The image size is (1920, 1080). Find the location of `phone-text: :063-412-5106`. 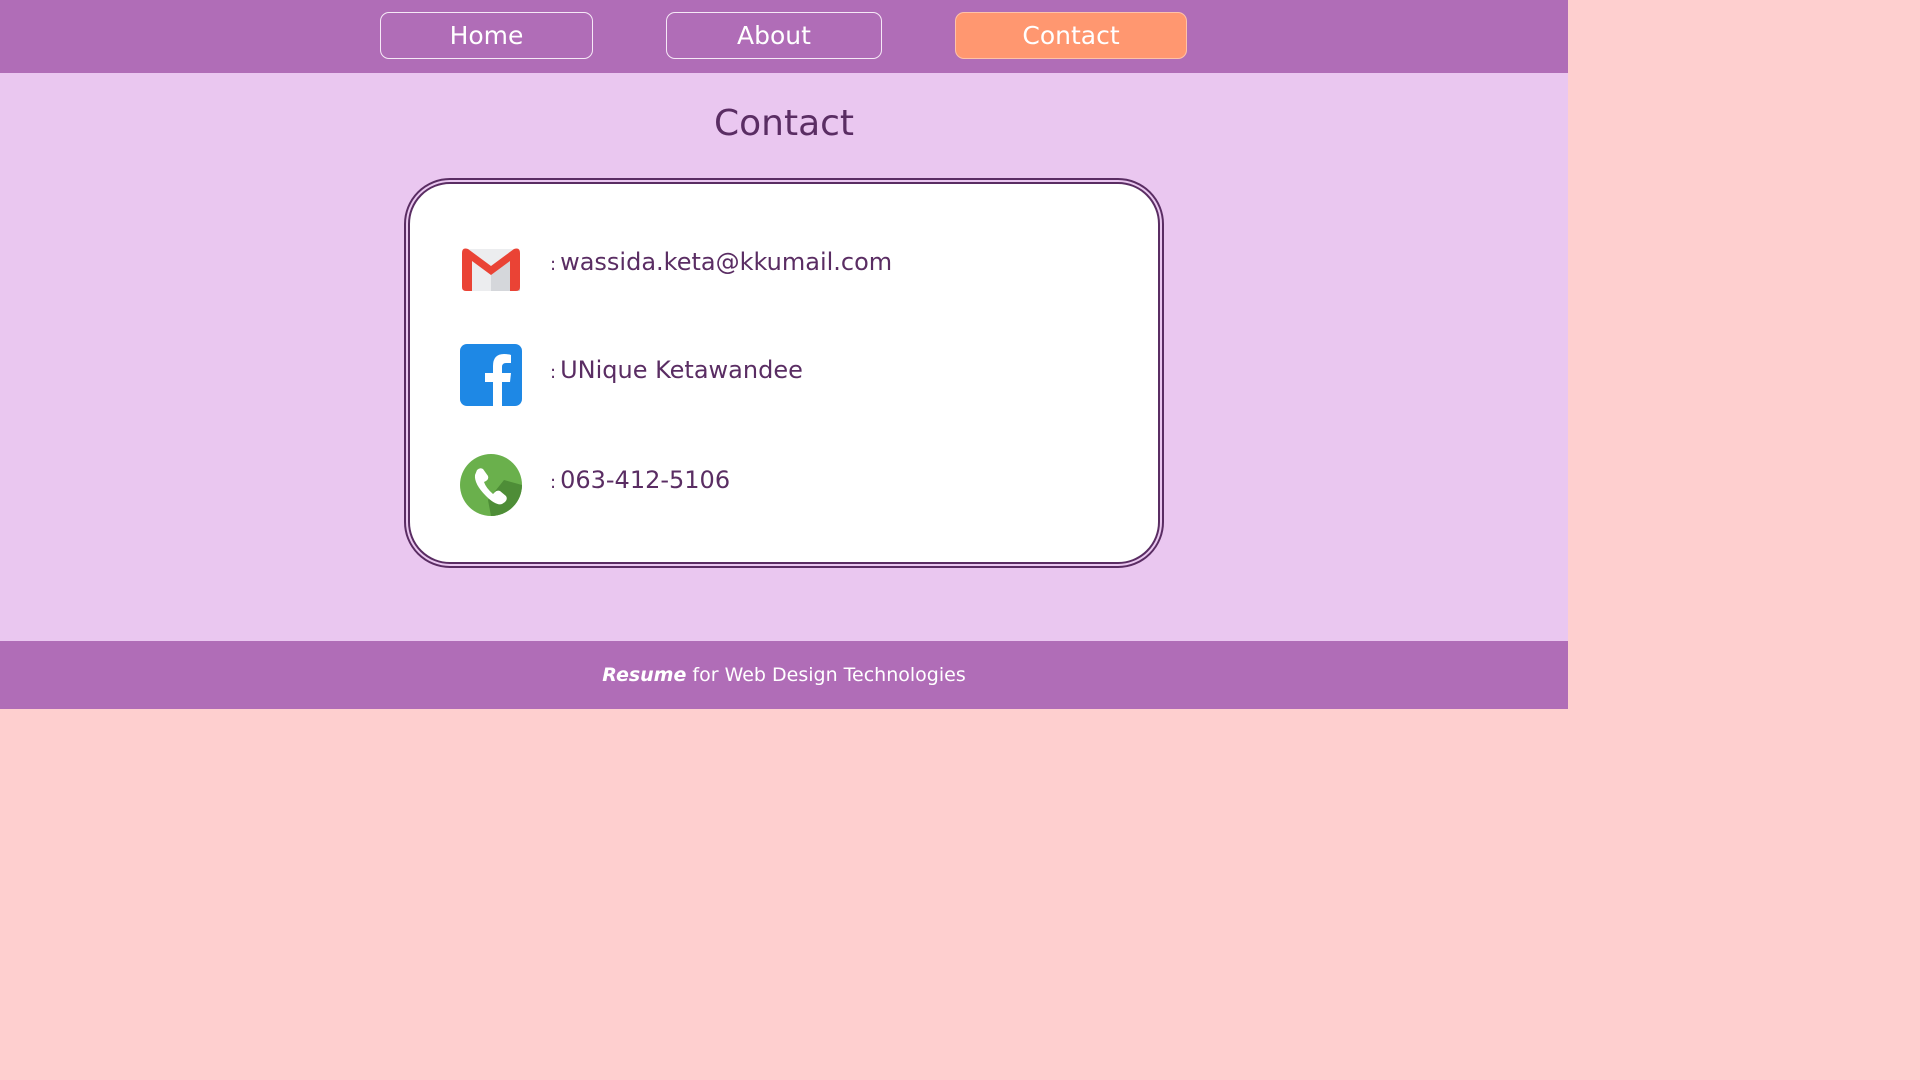

phone-text: :063-412-5106 is located at coordinates (640, 480).